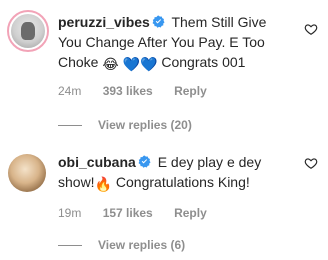 This screenshot has width=328, height=260. What do you see at coordinates (70, 213) in the screenshot?
I see `timestamp: 19m` at bounding box center [70, 213].